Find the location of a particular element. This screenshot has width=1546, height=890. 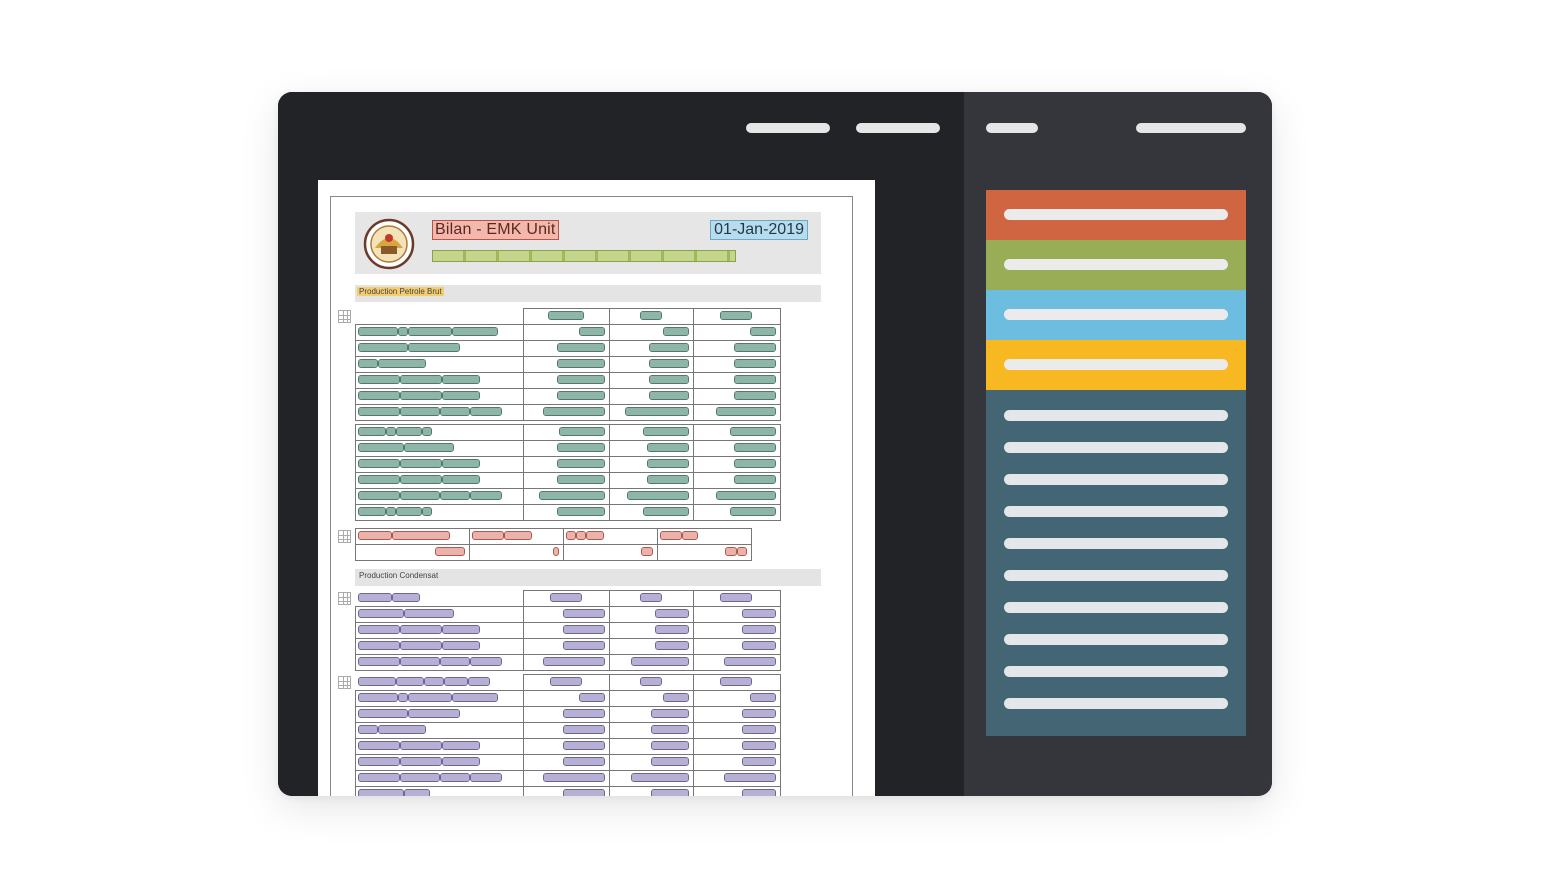

document-subtitle is located at coordinates (584, 256).